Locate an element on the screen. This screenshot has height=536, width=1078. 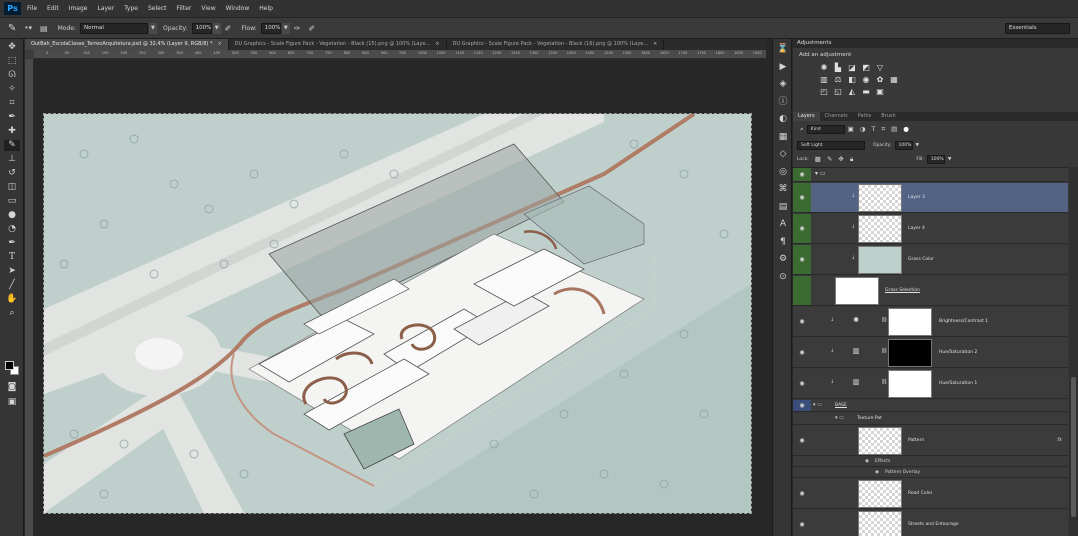
layer-name: Brightness/Contrast 1 is located at coordinates (963, 321).